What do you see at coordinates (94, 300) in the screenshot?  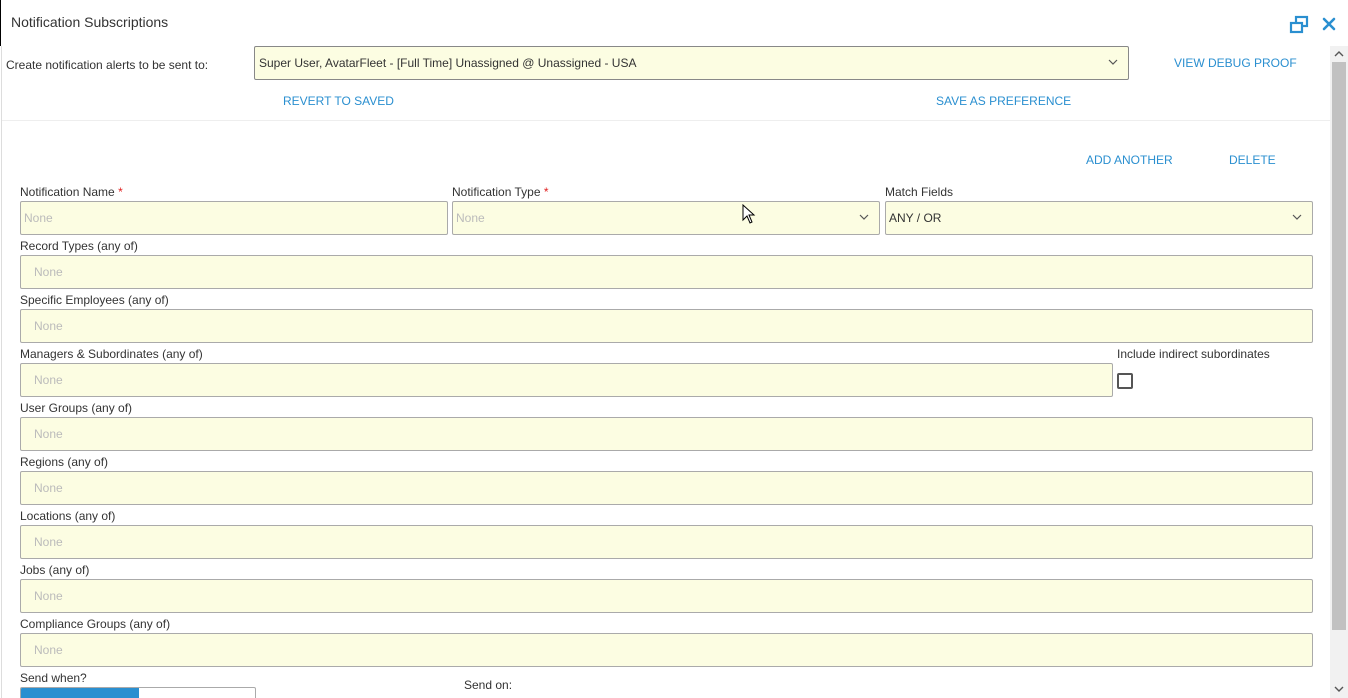 I see `specific-employees-label: Specific Employees (any of)` at bounding box center [94, 300].